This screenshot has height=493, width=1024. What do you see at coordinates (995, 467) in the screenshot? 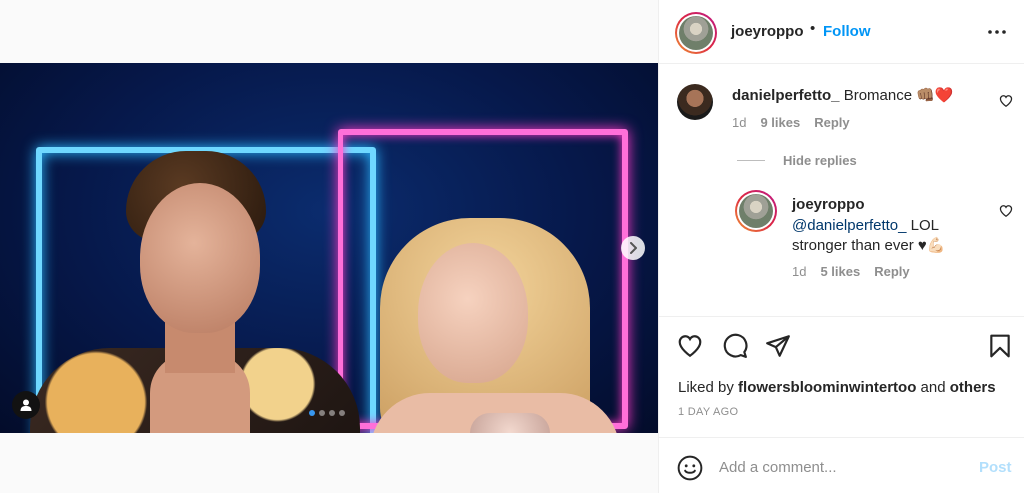
I see `post-comment-button: Post` at bounding box center [995, 467].